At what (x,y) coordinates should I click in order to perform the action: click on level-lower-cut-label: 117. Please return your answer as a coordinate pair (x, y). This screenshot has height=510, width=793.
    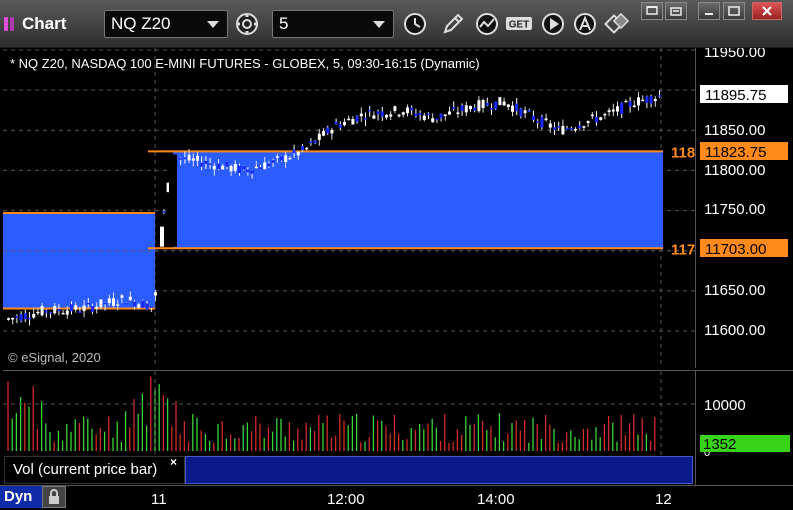
    Looking at the image, I should click on (683, 249).